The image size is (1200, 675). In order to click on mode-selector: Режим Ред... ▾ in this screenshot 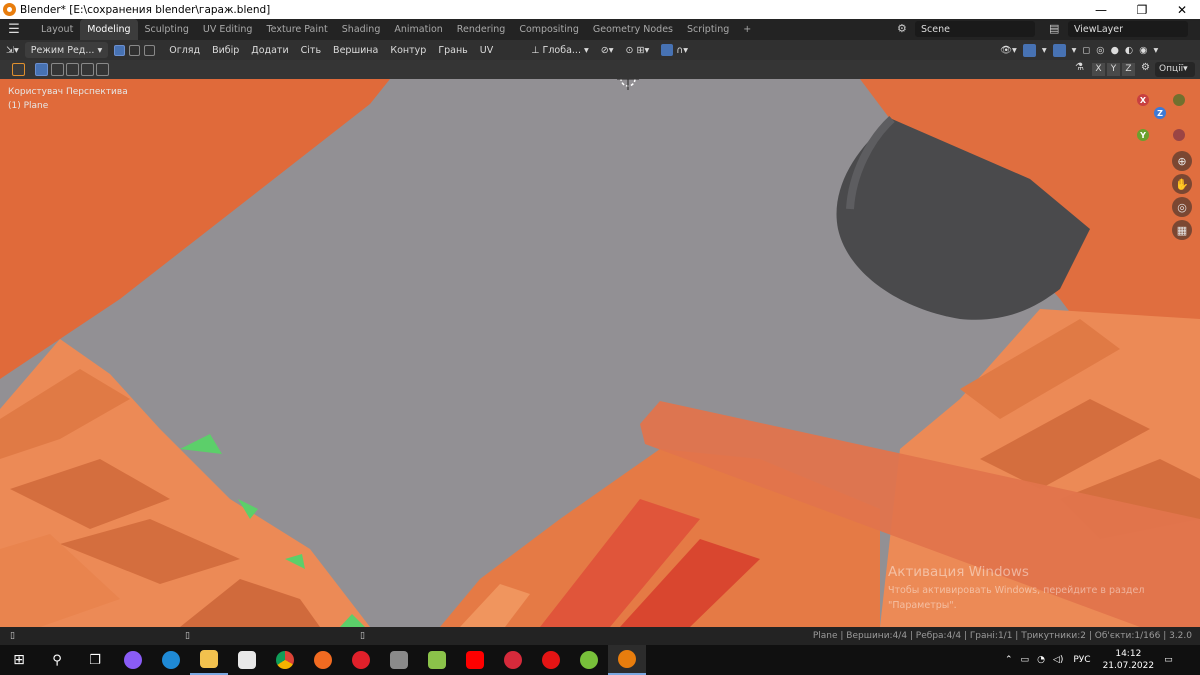, I will do `click(66, 50)`.